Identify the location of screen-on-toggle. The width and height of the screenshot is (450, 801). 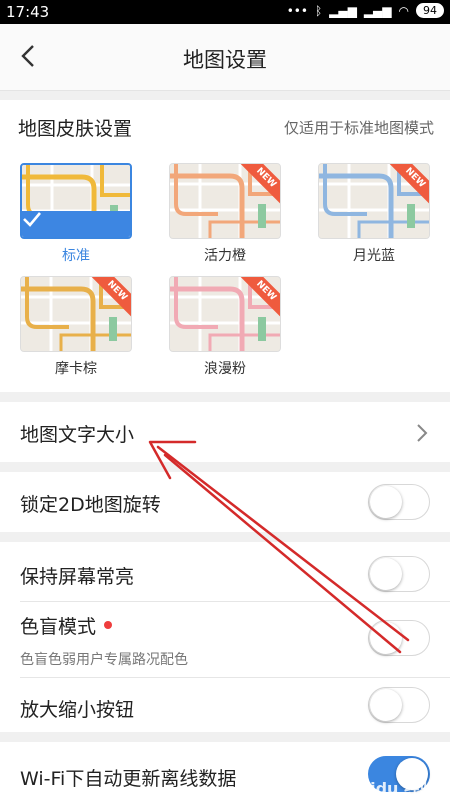
(399, 574).